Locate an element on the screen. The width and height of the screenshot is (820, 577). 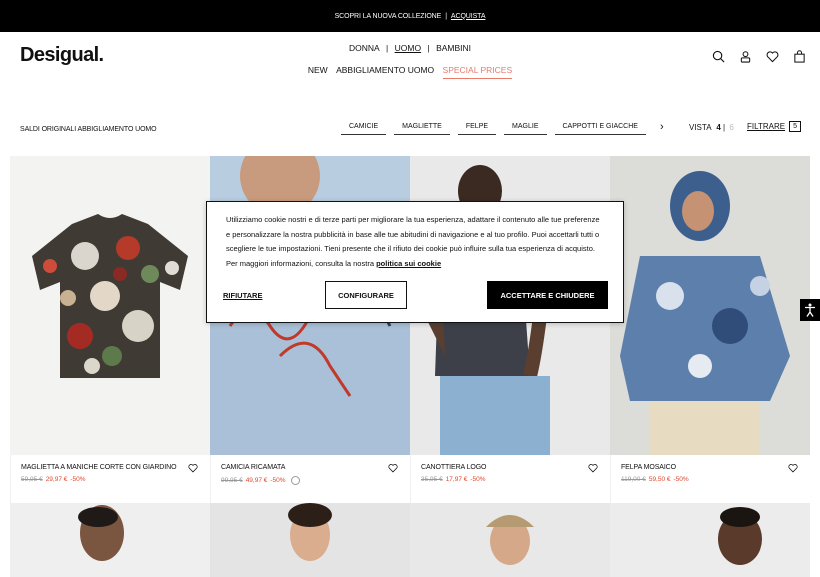
gender-nav: DONNA | UOMO | BAMBINI is located at coordinates (410, 48).